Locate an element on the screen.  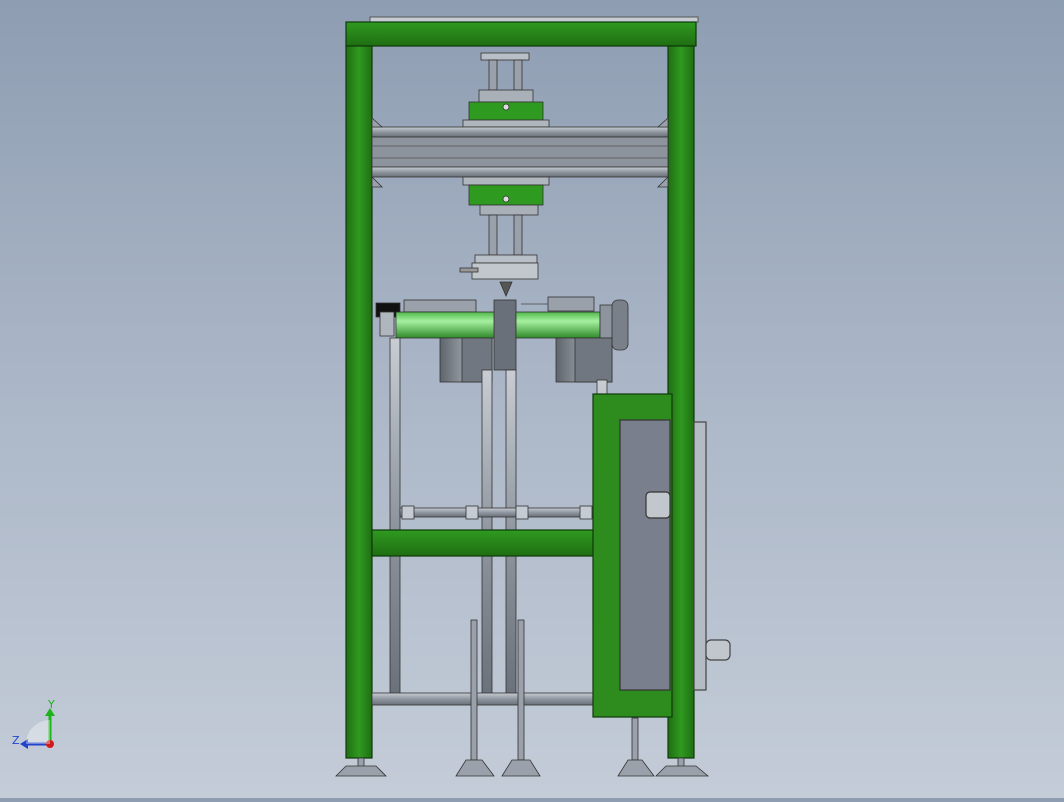
triad-graphic: Y Z is located at coordinates (33, 723).